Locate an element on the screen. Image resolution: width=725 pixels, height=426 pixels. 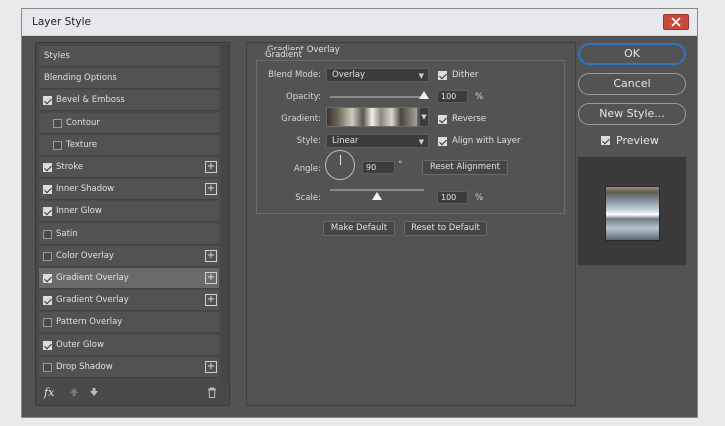
style-item-label: Bevel & Emboss is located at coordinates (90, 100).